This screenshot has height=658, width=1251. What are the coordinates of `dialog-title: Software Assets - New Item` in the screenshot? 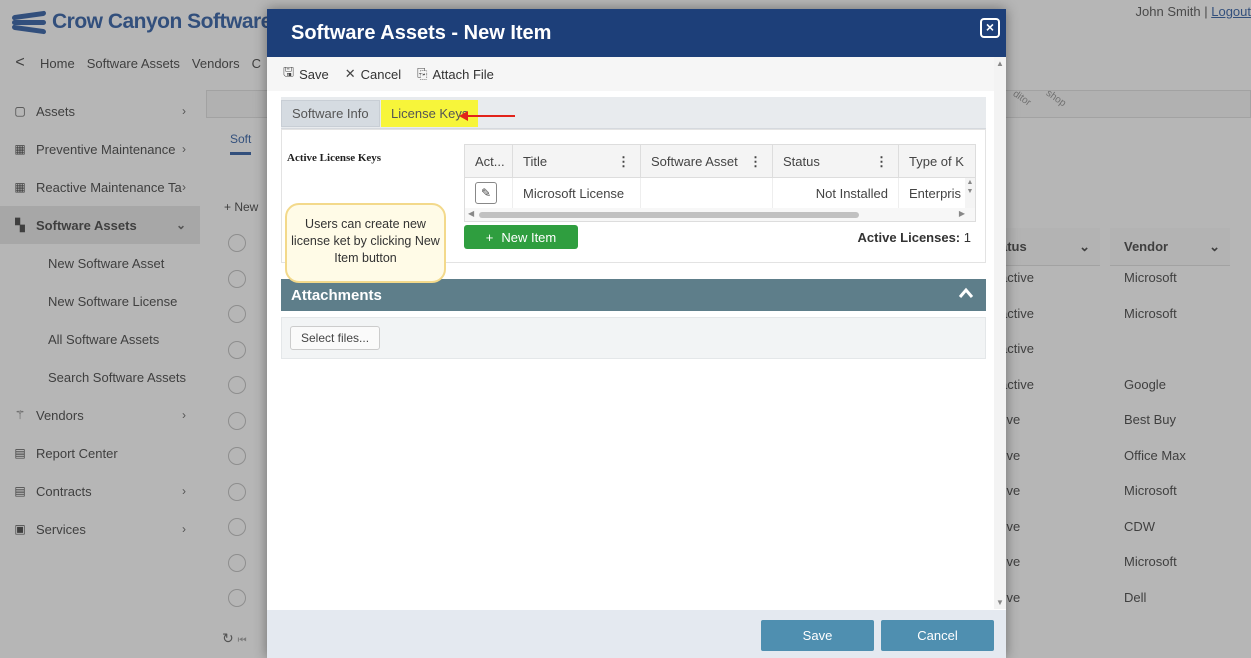 It's located at (421, 32).